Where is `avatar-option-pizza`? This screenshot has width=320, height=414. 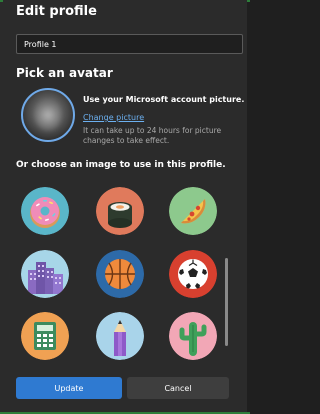
avatar-option-pizza is located at coordinates (193, 211).